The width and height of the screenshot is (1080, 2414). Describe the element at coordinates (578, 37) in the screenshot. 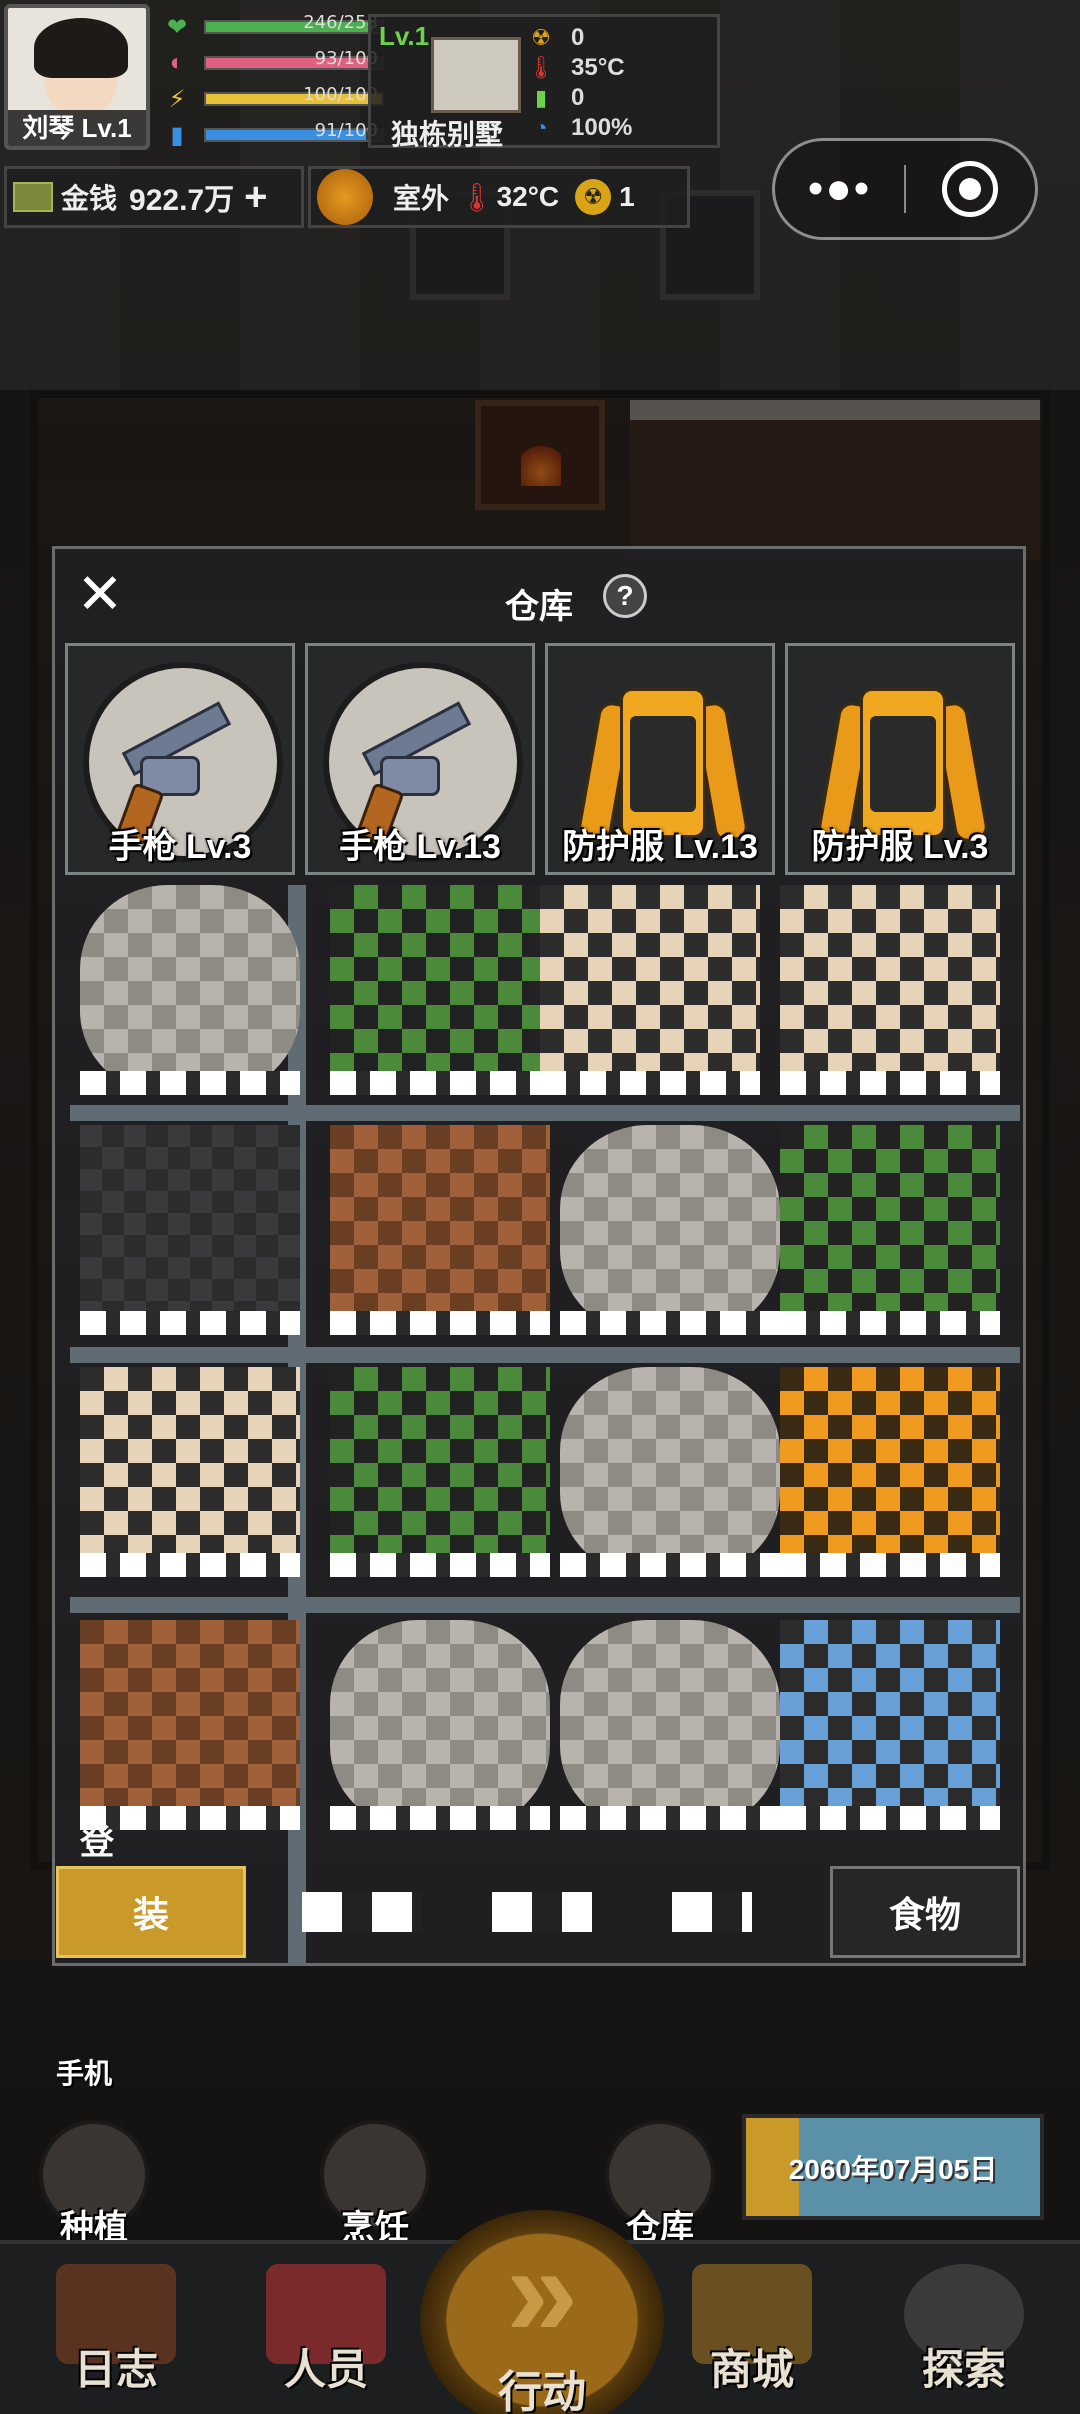

I see `house-radiation-value: 0` at that location.